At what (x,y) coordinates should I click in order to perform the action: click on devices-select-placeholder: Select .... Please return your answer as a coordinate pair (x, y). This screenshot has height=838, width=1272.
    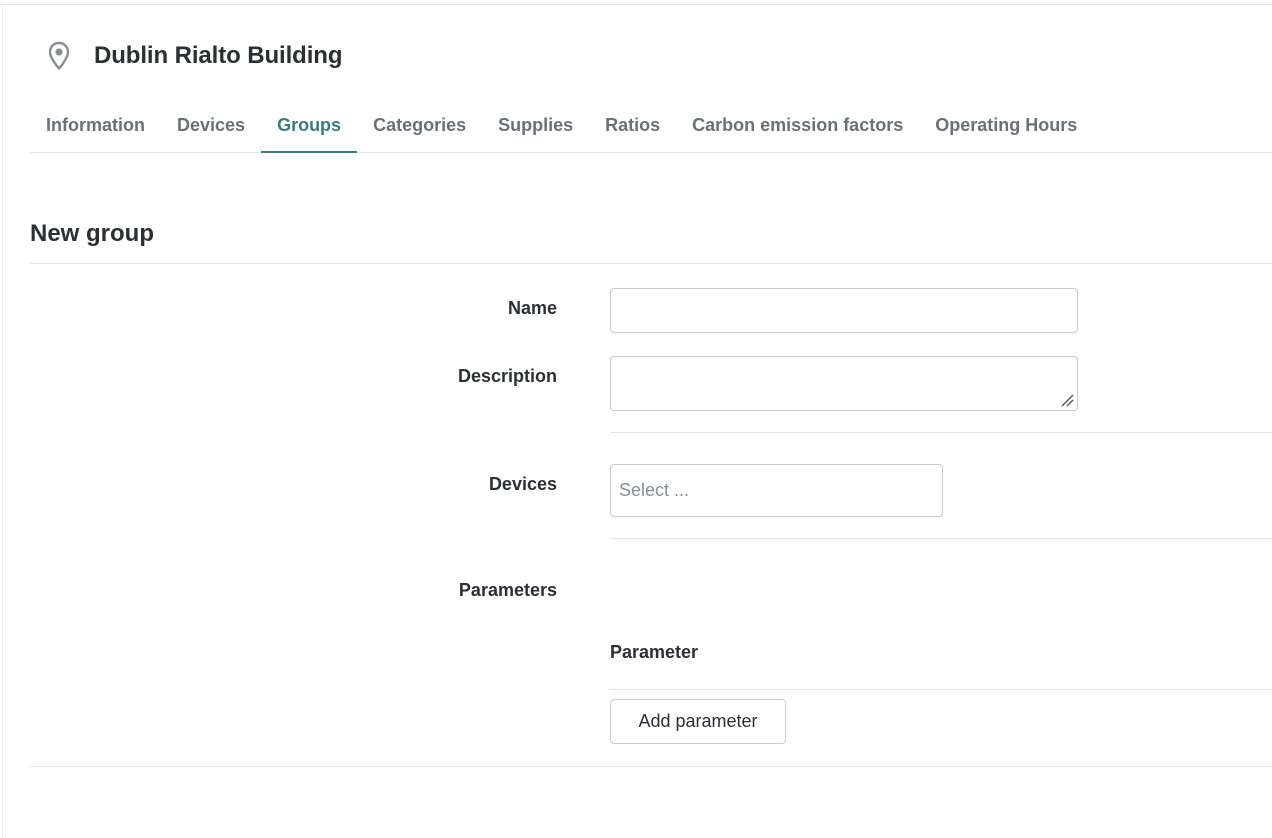
    Looking at the image, I should click on (654, 490).